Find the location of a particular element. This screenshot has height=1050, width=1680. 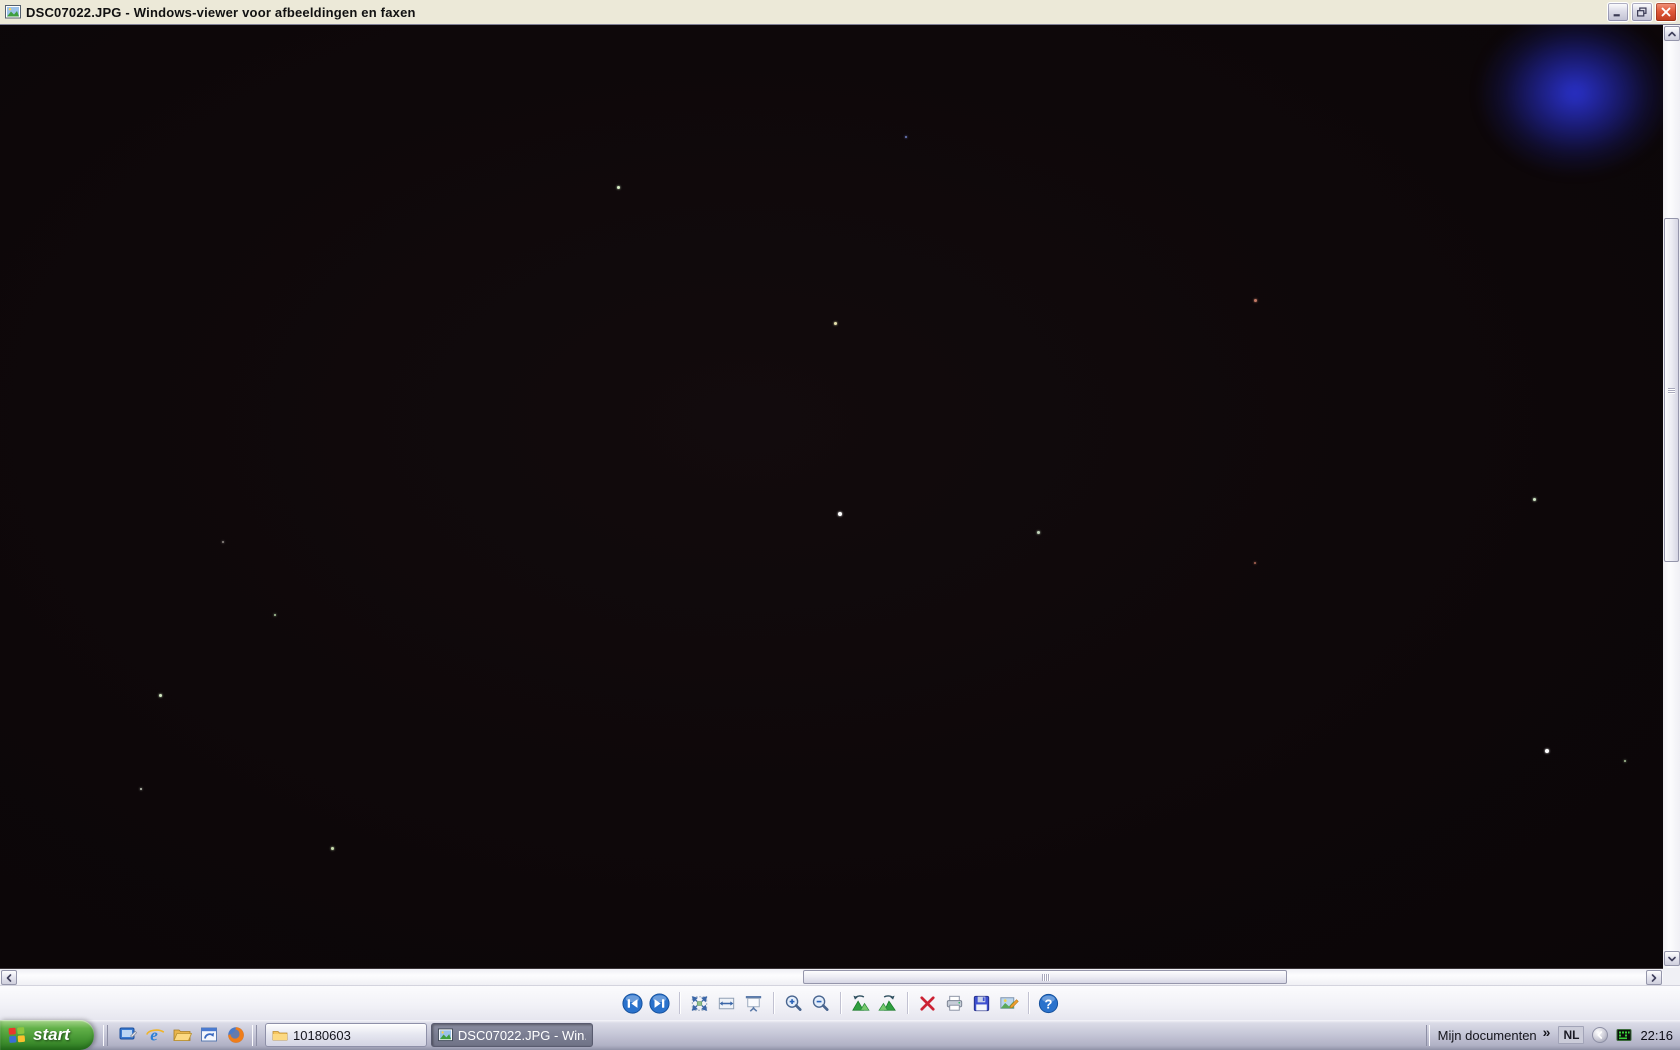

rotate-clockwise-button is located at coordinates (887, 1003).